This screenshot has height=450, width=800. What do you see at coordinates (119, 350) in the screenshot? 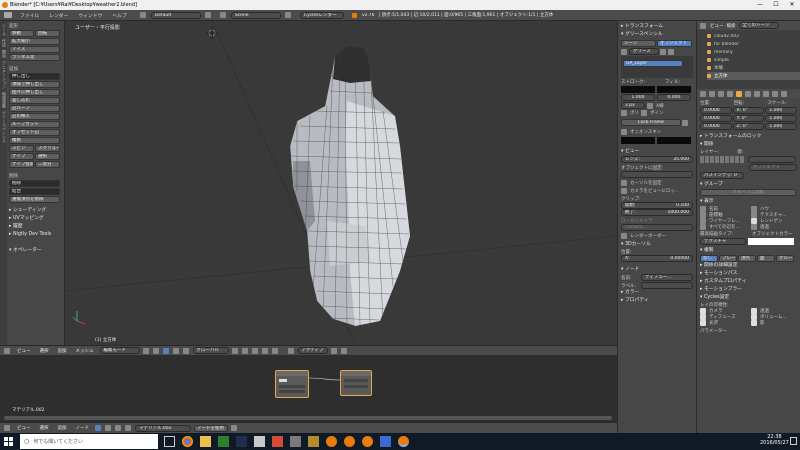
I see `mode-select: 編集モード` at bounding box center [119, 350].